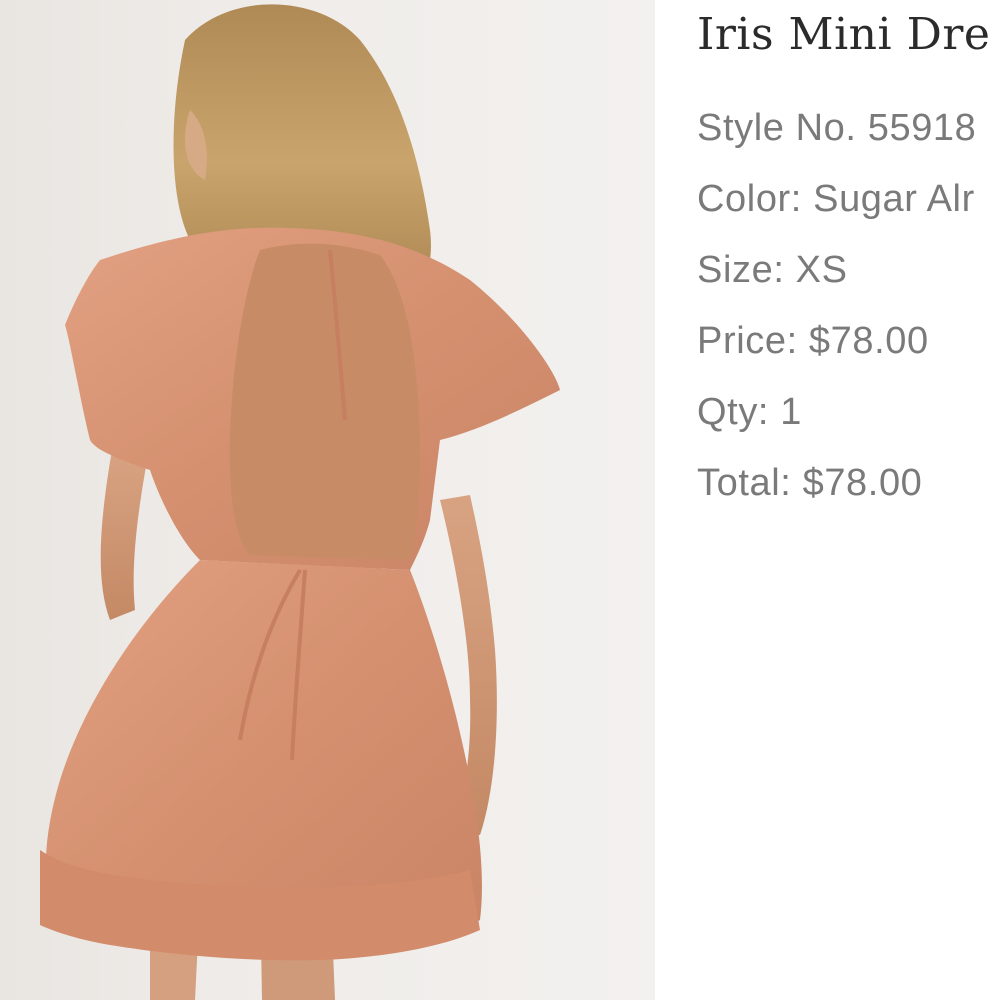  I want to click on quantity-text: Qty: 1, so click(749, 412).